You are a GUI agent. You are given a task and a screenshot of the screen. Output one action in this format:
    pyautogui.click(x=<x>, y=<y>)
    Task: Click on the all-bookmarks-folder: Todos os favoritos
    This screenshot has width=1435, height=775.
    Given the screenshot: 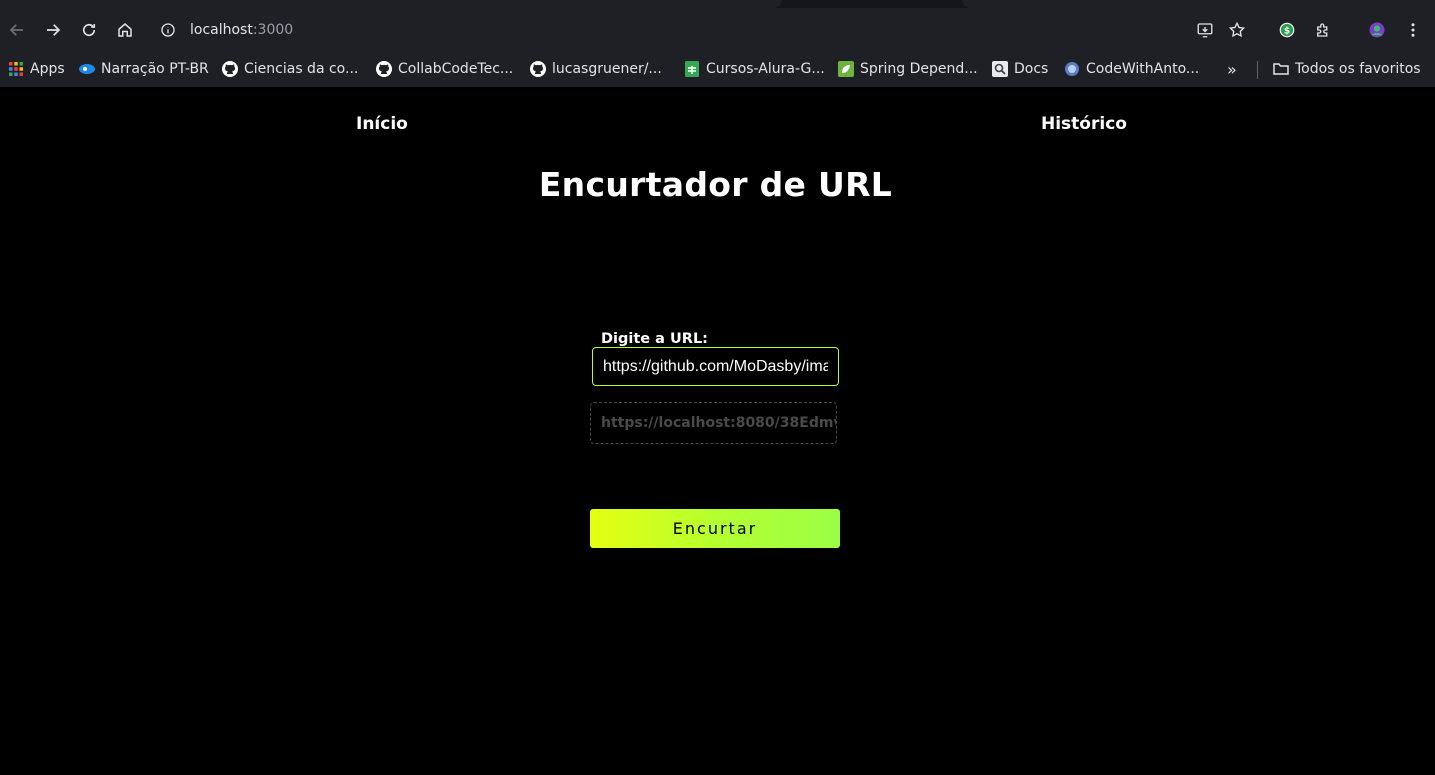 What is the action you would take?
    pyautogui.click(x=1347, y=69)
    